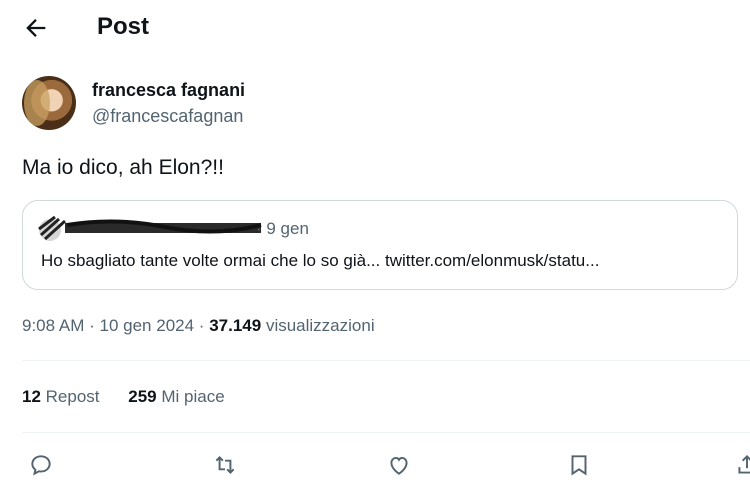 This screenshot has height=500, width=750. Describe the element at coordinates (147, 325) in the screenshot. I see `post-date: 10 gen 2024` at that location.